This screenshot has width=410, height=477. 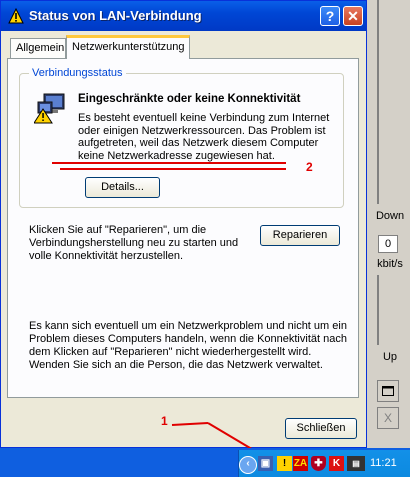 What do you see at coordinates (309, 167) in the screenshot?
I see `annotation-number-2: 2` at bounding box center [309, 167].